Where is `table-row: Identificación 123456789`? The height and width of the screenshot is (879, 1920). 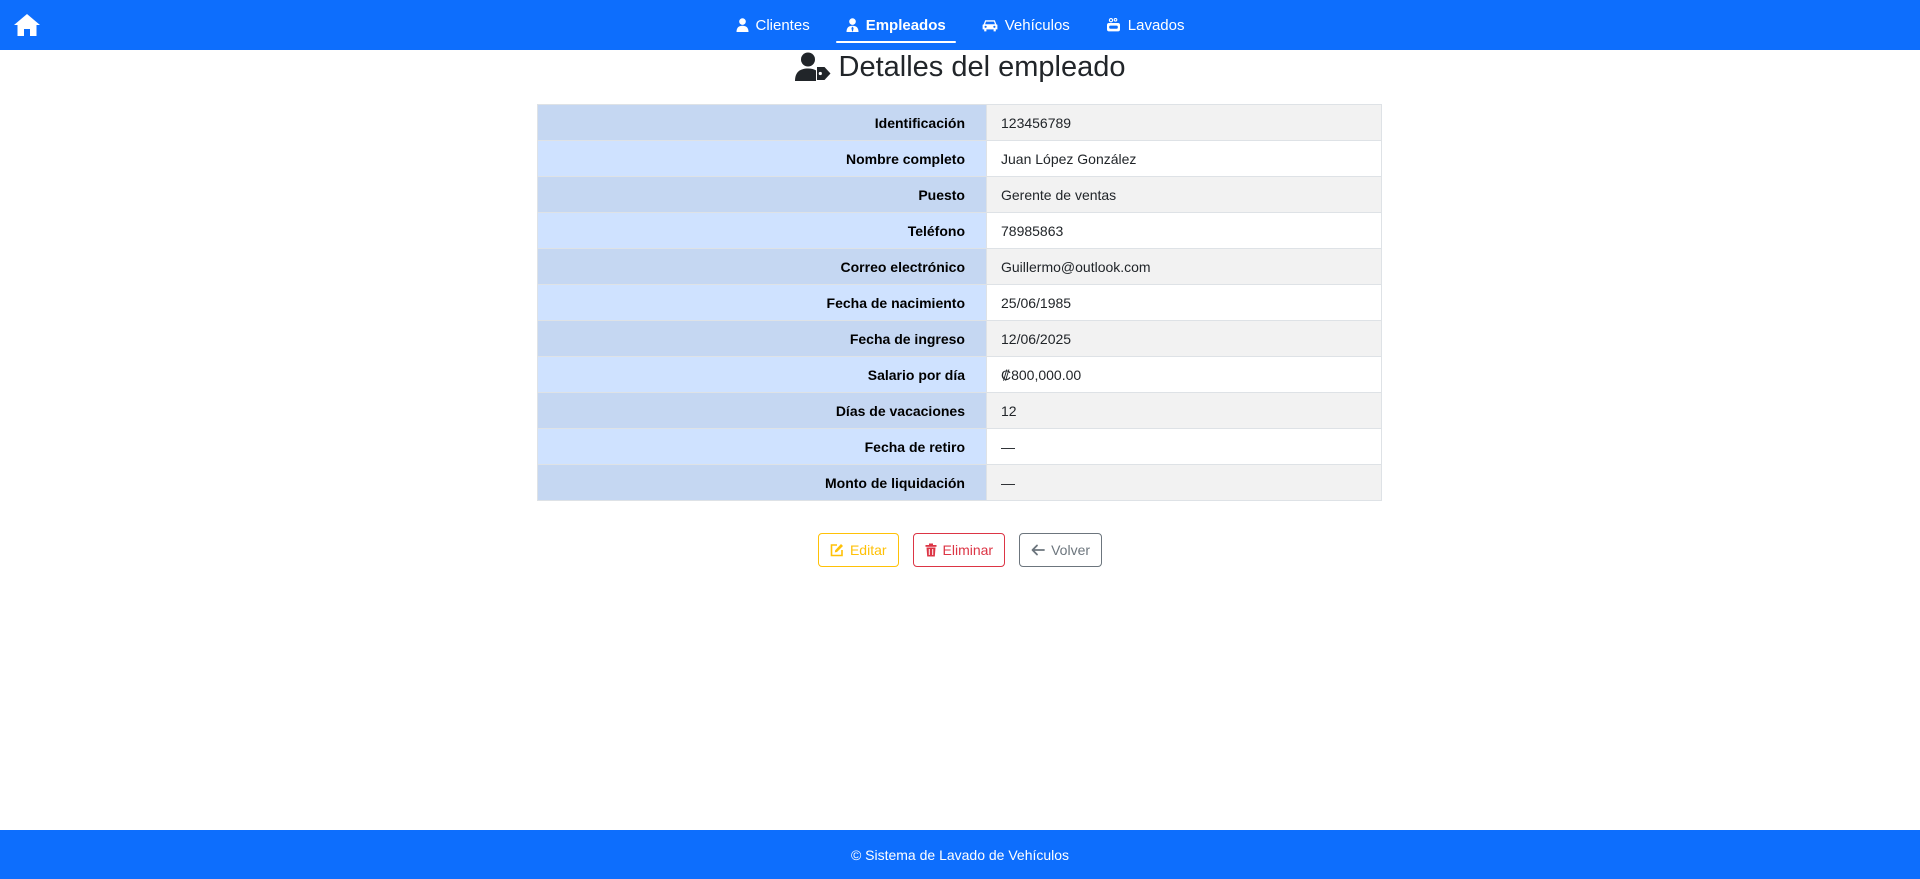
table-row: Identificación 123456789 is located at coordinates (959, 122).